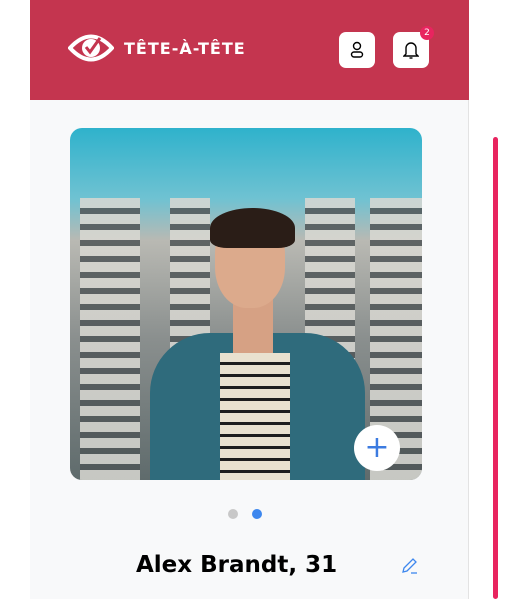 Image resolution: width=505 pixels, height=599 pixels. I want to click on scrollbar, so click(495, 368).